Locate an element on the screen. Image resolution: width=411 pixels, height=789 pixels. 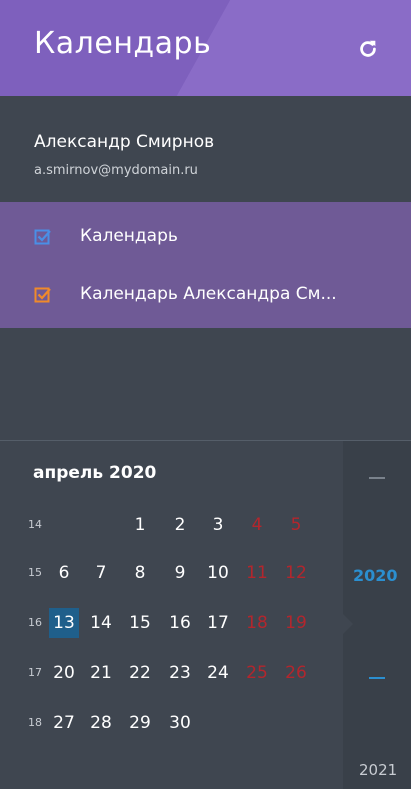
day-cell: 16 is located at coordinates (180, 623).